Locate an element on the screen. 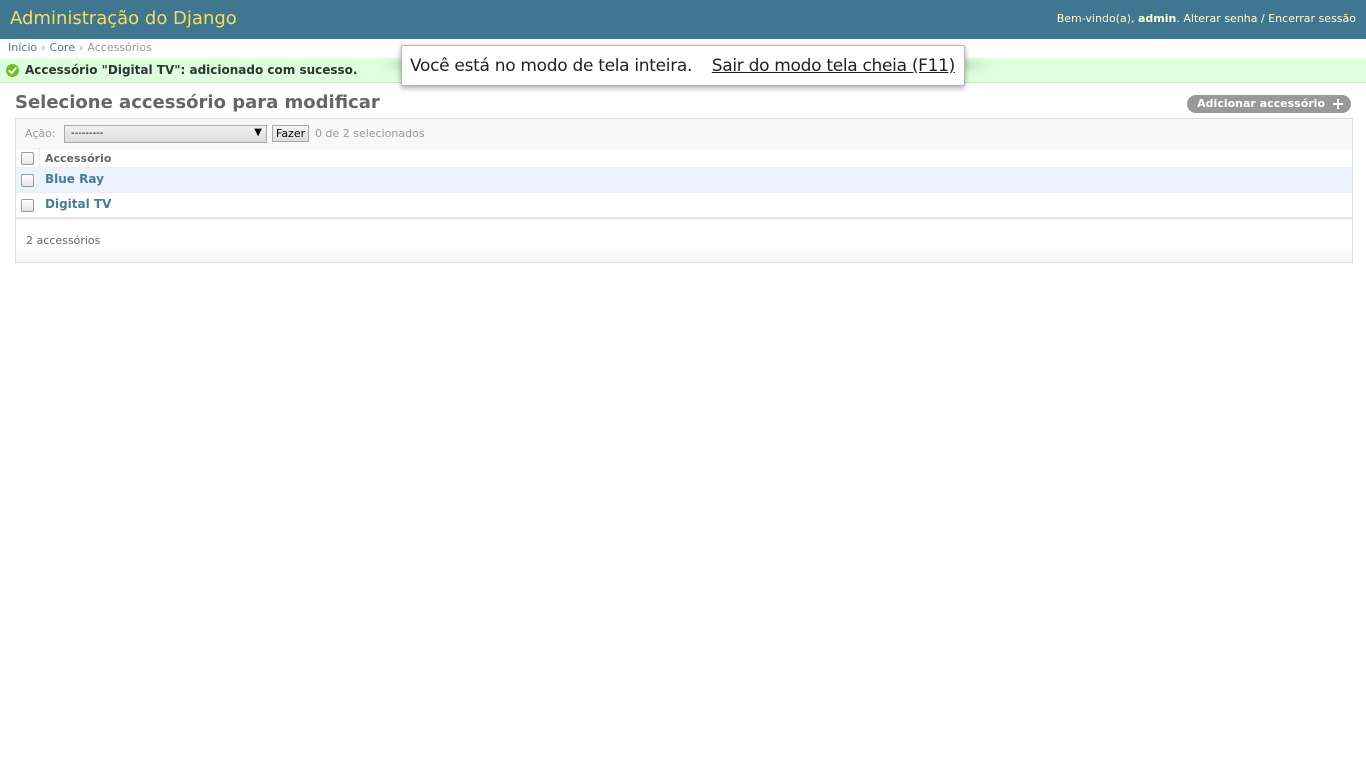  site-branding: Administração do Django is located at coordinates (123, 18).